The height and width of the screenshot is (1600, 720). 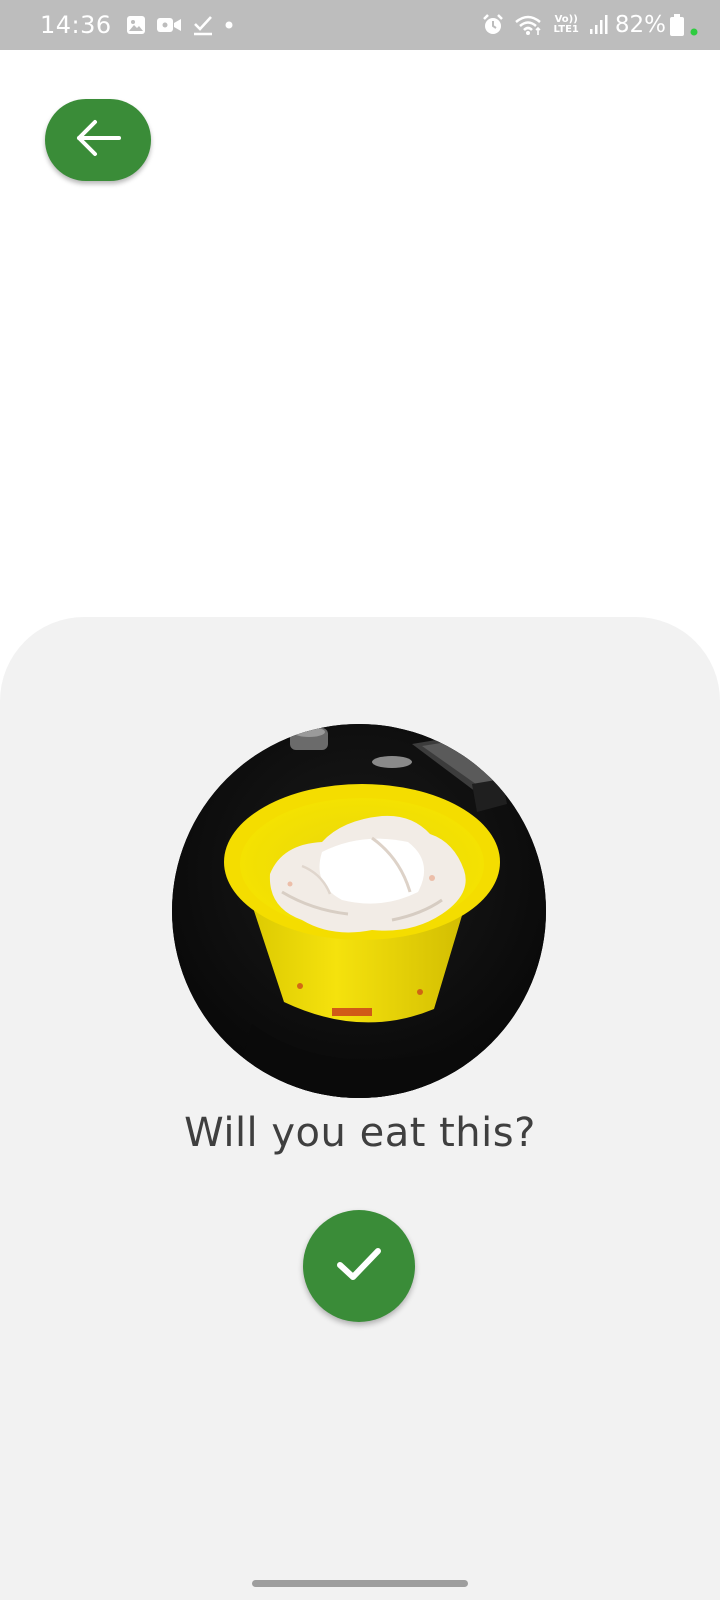 I want to click on status-left: 14:36, so click(x=142, y=25).